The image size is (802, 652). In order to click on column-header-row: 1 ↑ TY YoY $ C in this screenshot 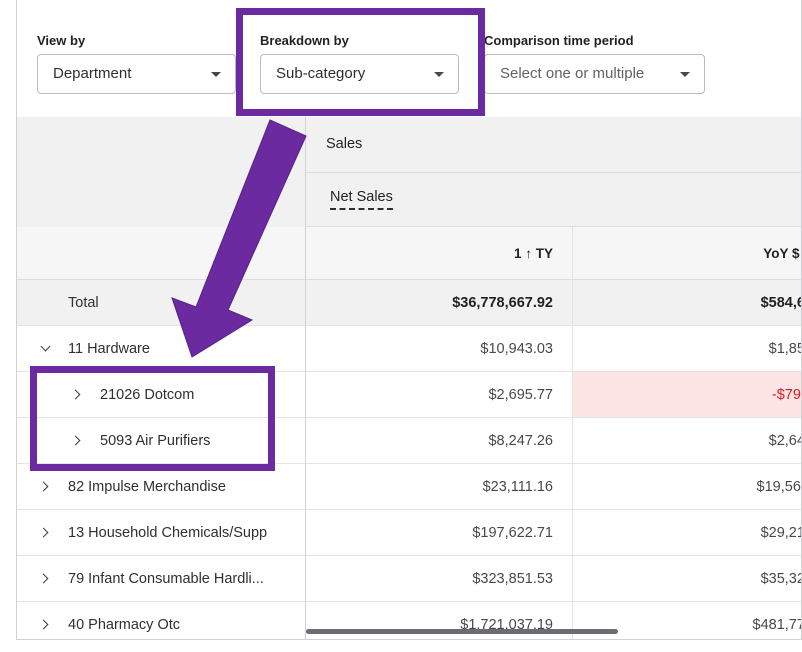, I will do `click(553, 253)`.